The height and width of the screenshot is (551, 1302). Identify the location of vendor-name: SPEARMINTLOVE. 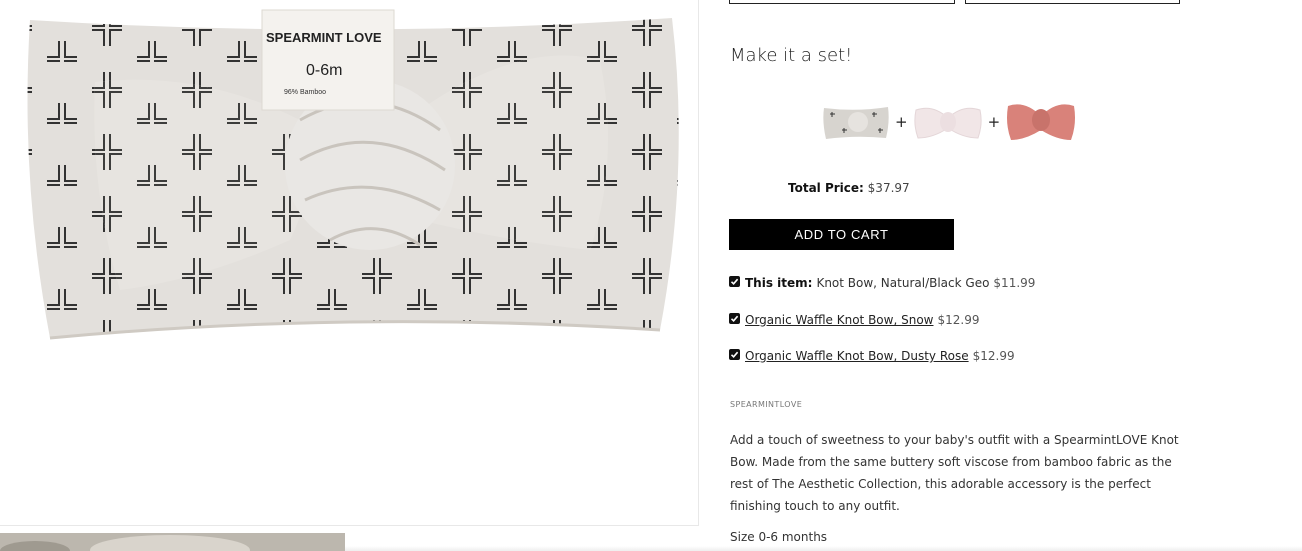
(766, 404).